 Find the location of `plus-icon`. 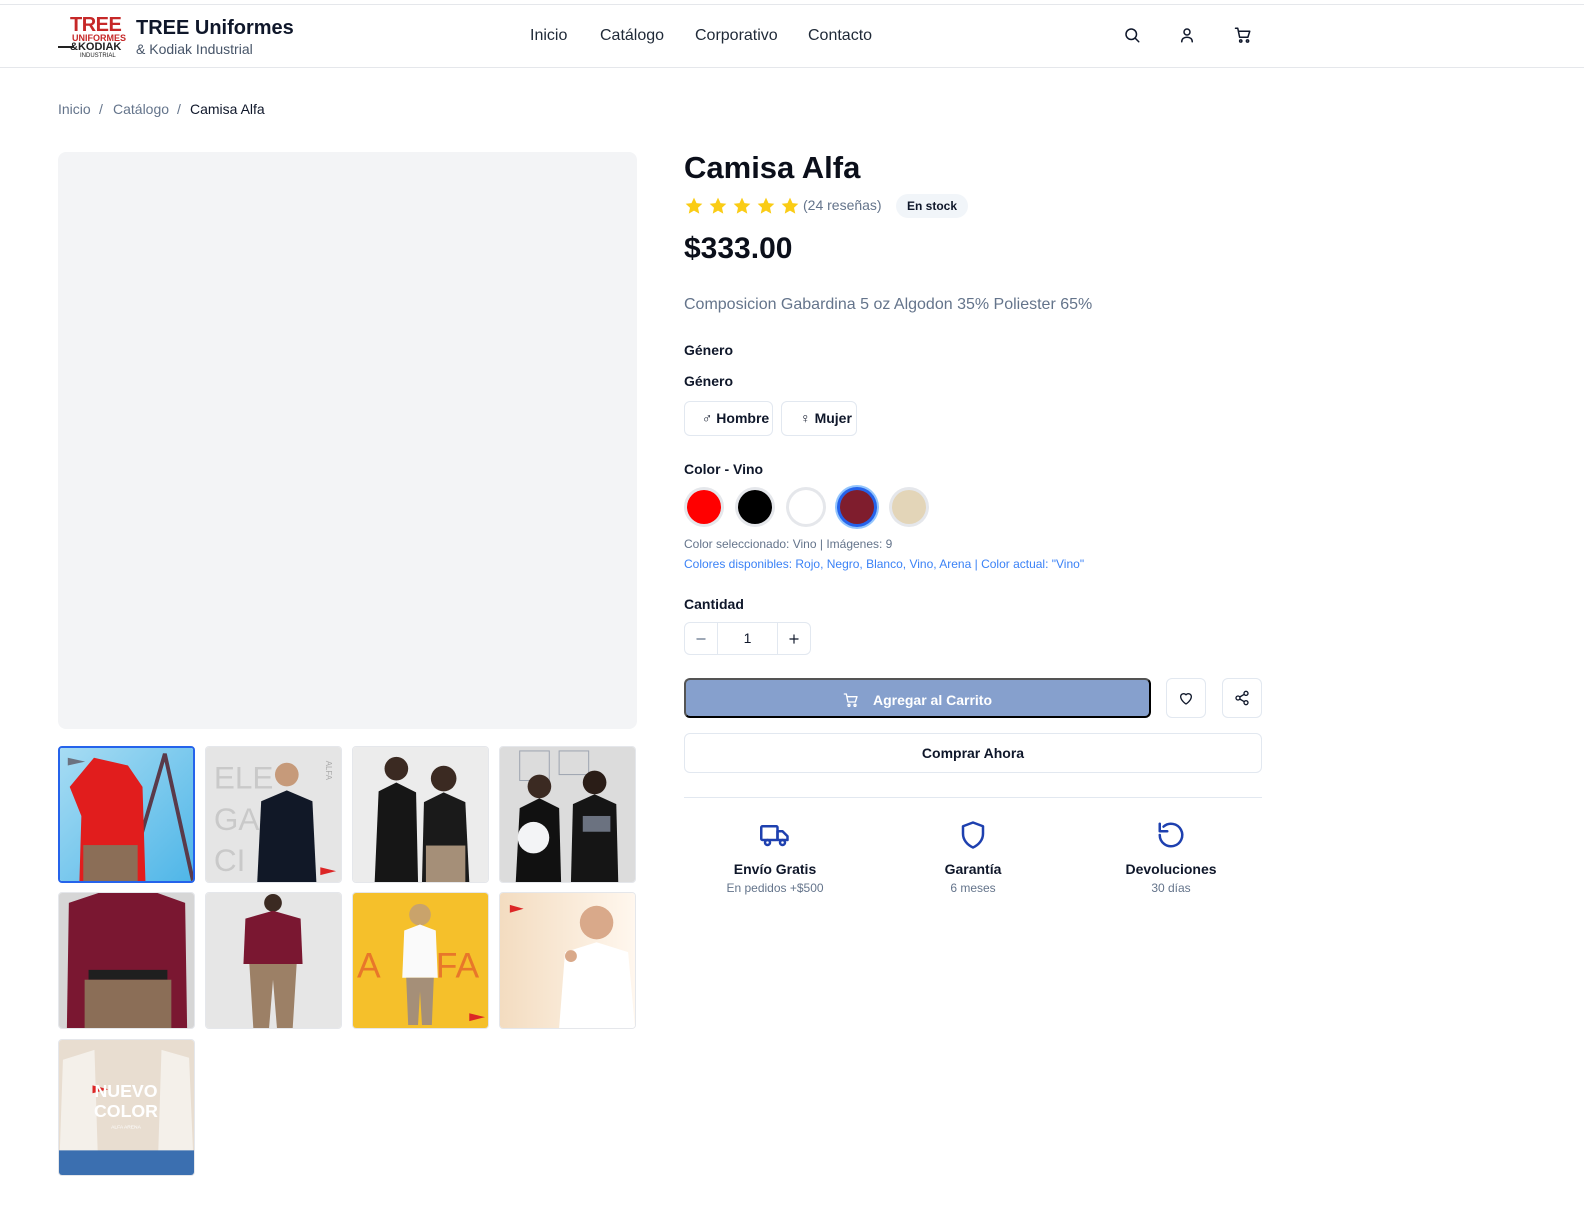

plus-icon is located at coordinates (794, 639).